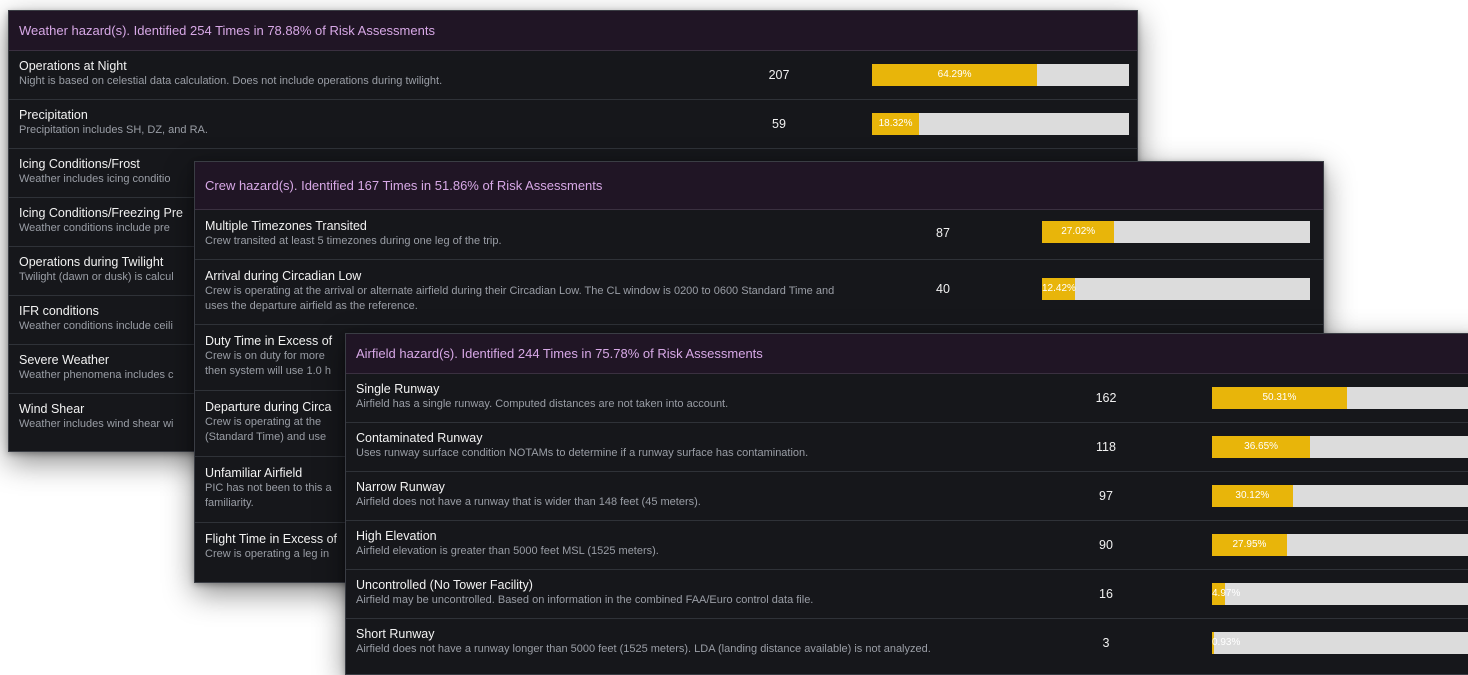 This screenshot has height=675, width=1468. Describe the element at coordinates (283, 276) in the screenshot. I see `hazard-title: Arrival during Circadian Low` at that location.